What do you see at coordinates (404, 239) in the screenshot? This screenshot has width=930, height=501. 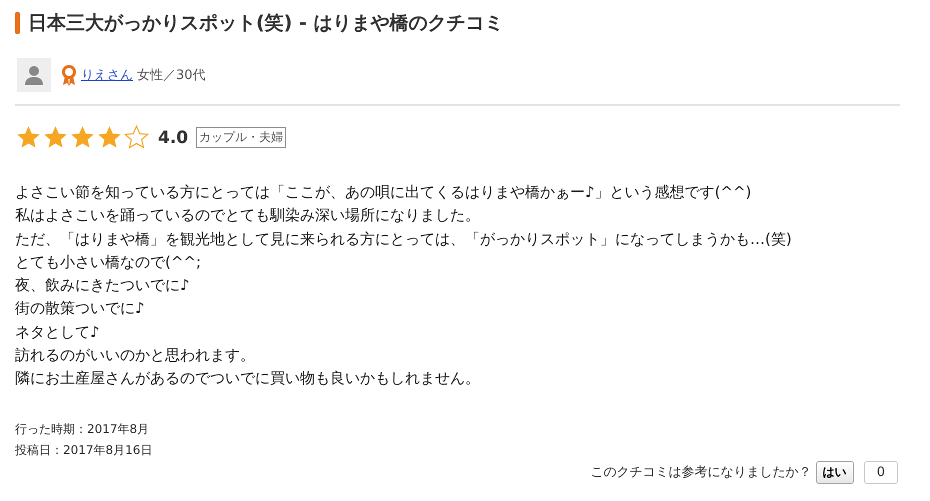 I see `review-text-line: ただ、「はりまや橋」を観光地として見に来られる方にとっては、「がっかりスポット」になってしまうかも…(笑)` at bounding box center [404, 239].